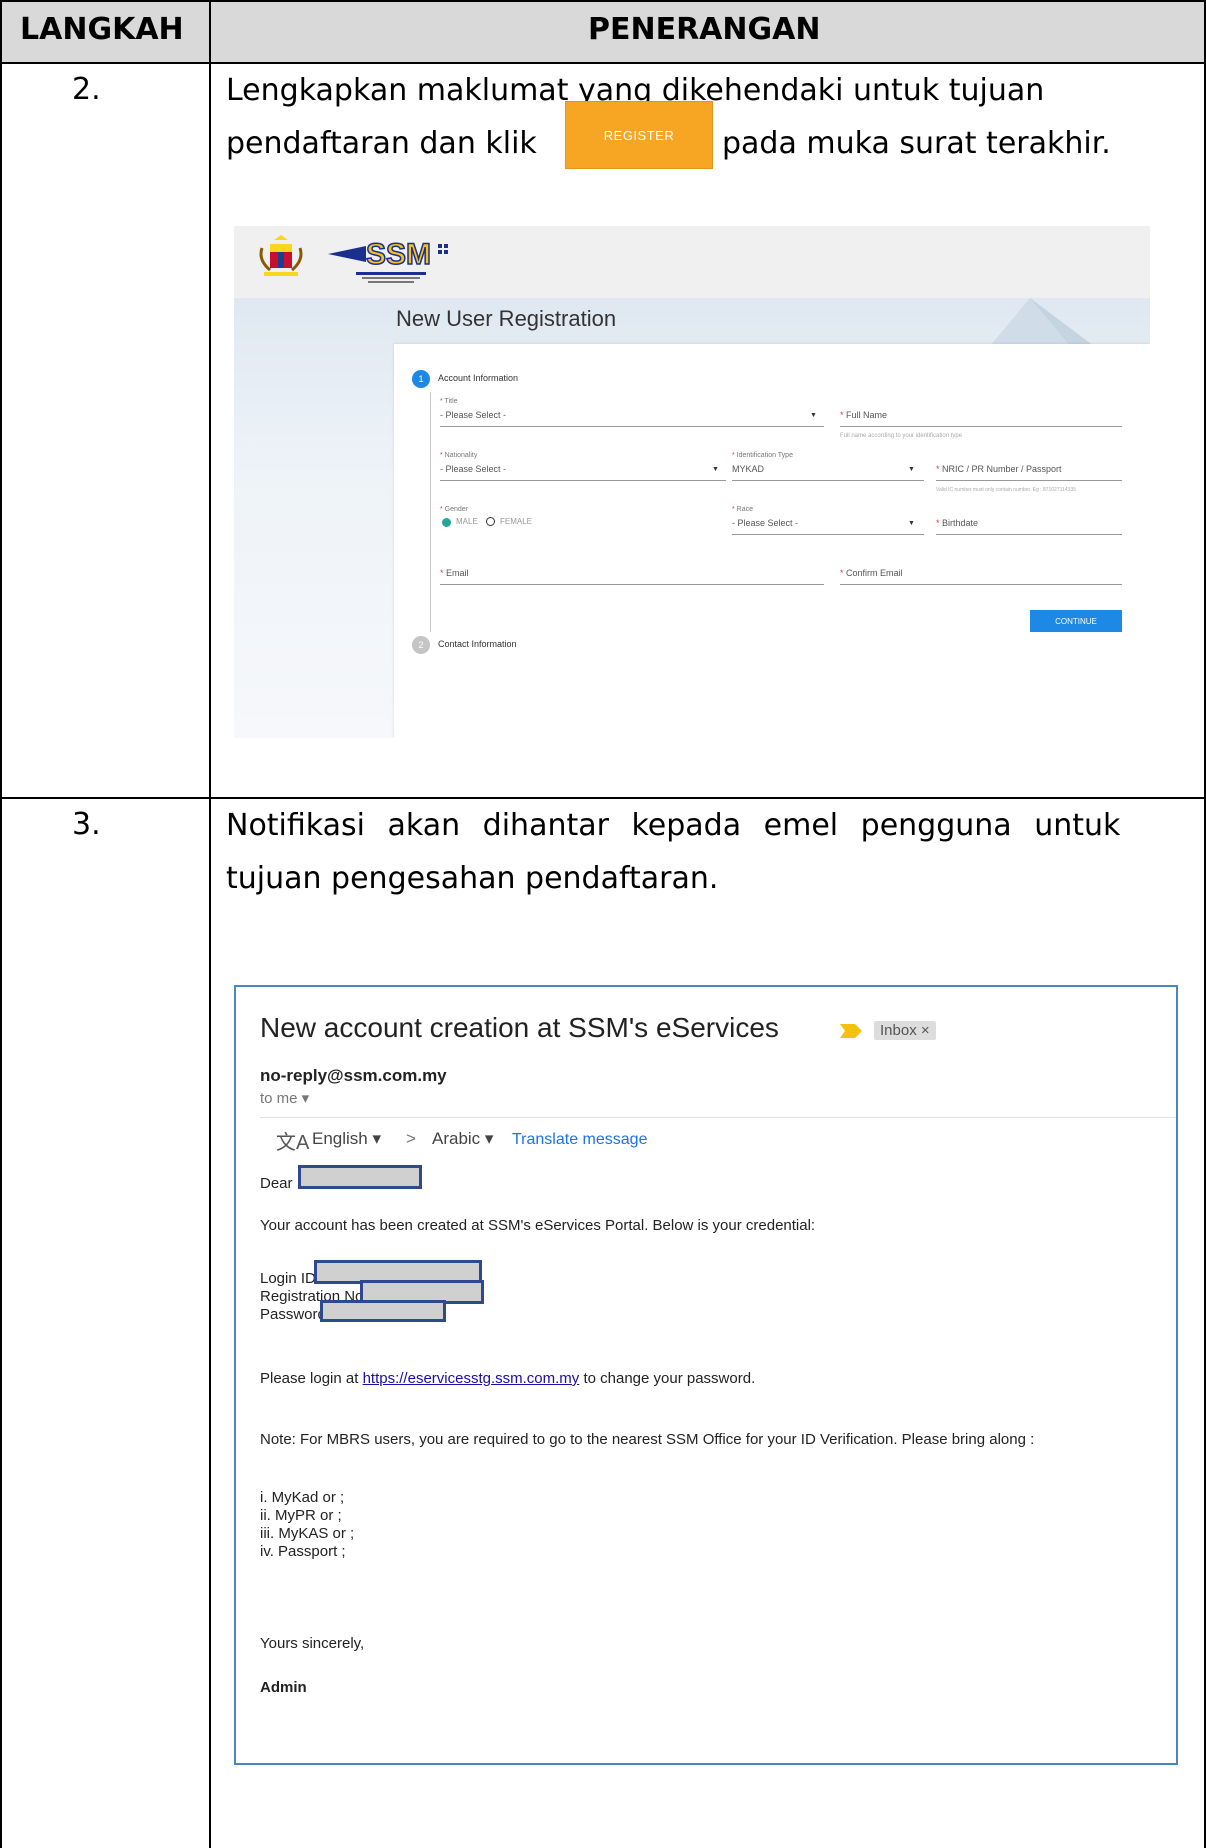 The height and width of the screenshot is (1848, 1206). Describe the element at coordinates (353, 1075) in the screenshot. I see `email-sender: no-reply@ssm.com.my` at that location.